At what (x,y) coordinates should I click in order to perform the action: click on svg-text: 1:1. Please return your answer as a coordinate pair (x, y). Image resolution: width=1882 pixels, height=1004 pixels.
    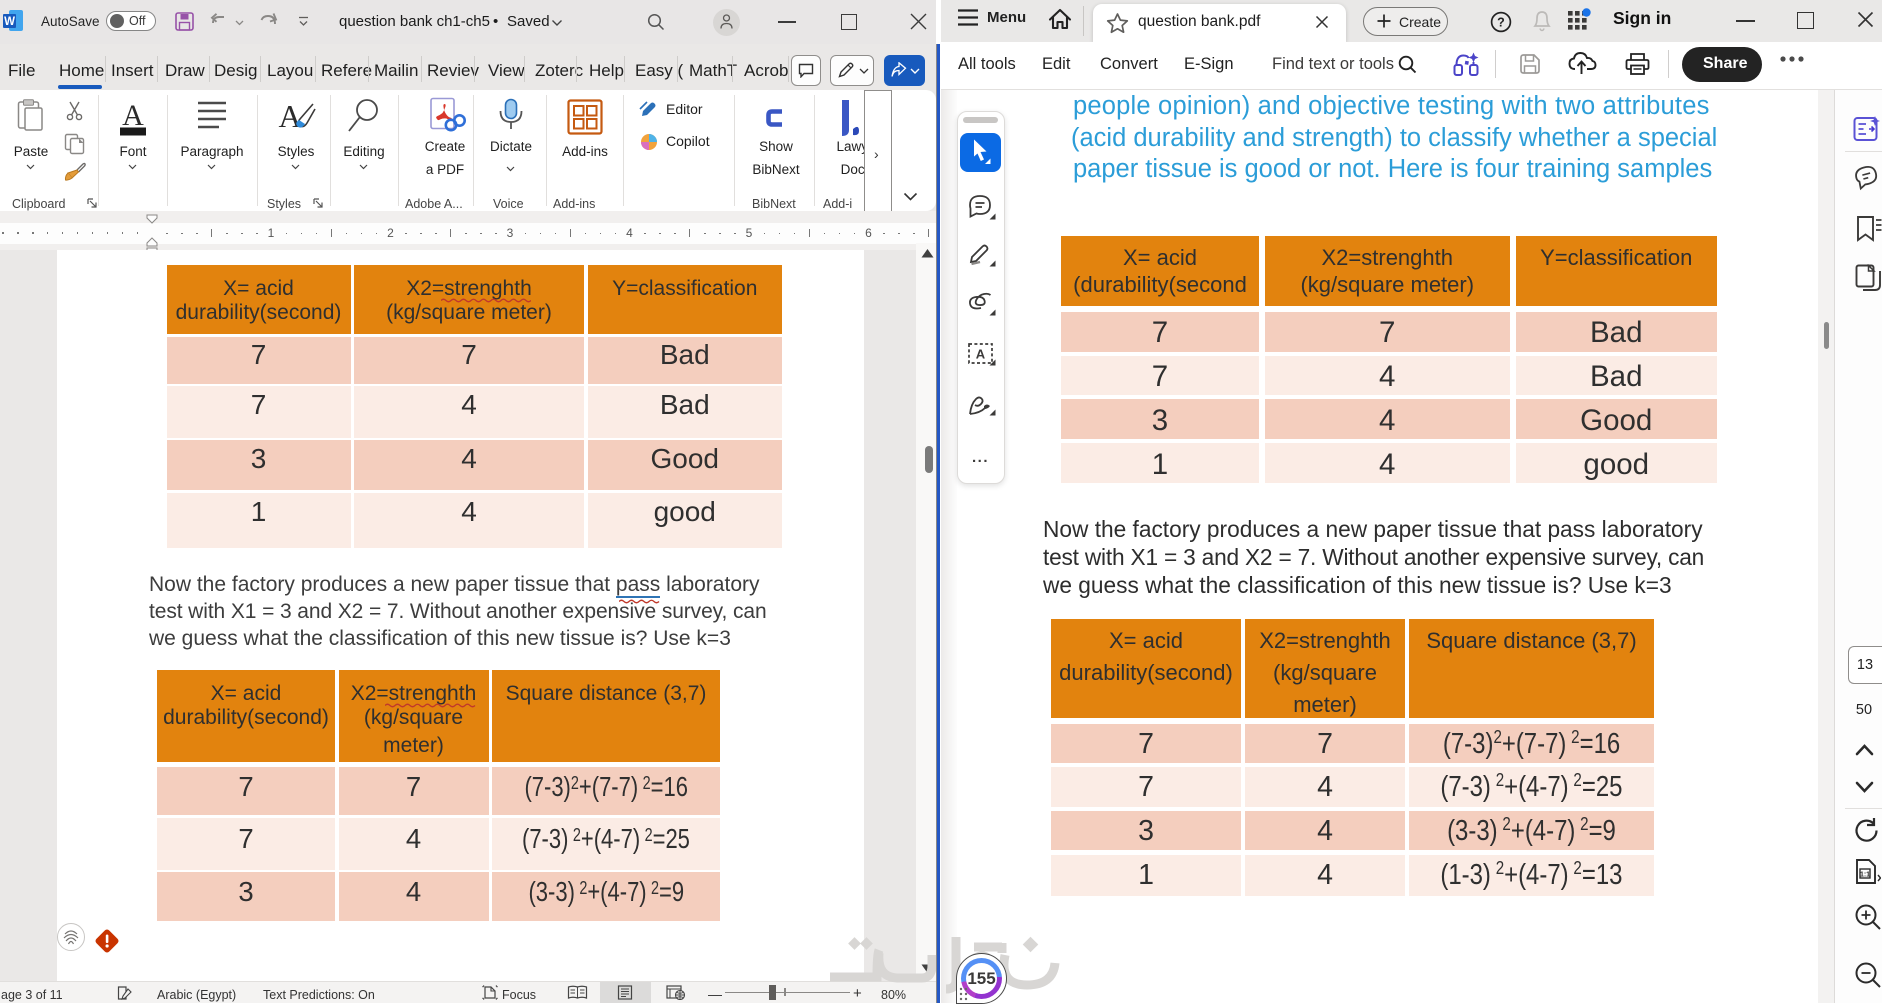
    Looking at the image, I should click on (1865, 875).